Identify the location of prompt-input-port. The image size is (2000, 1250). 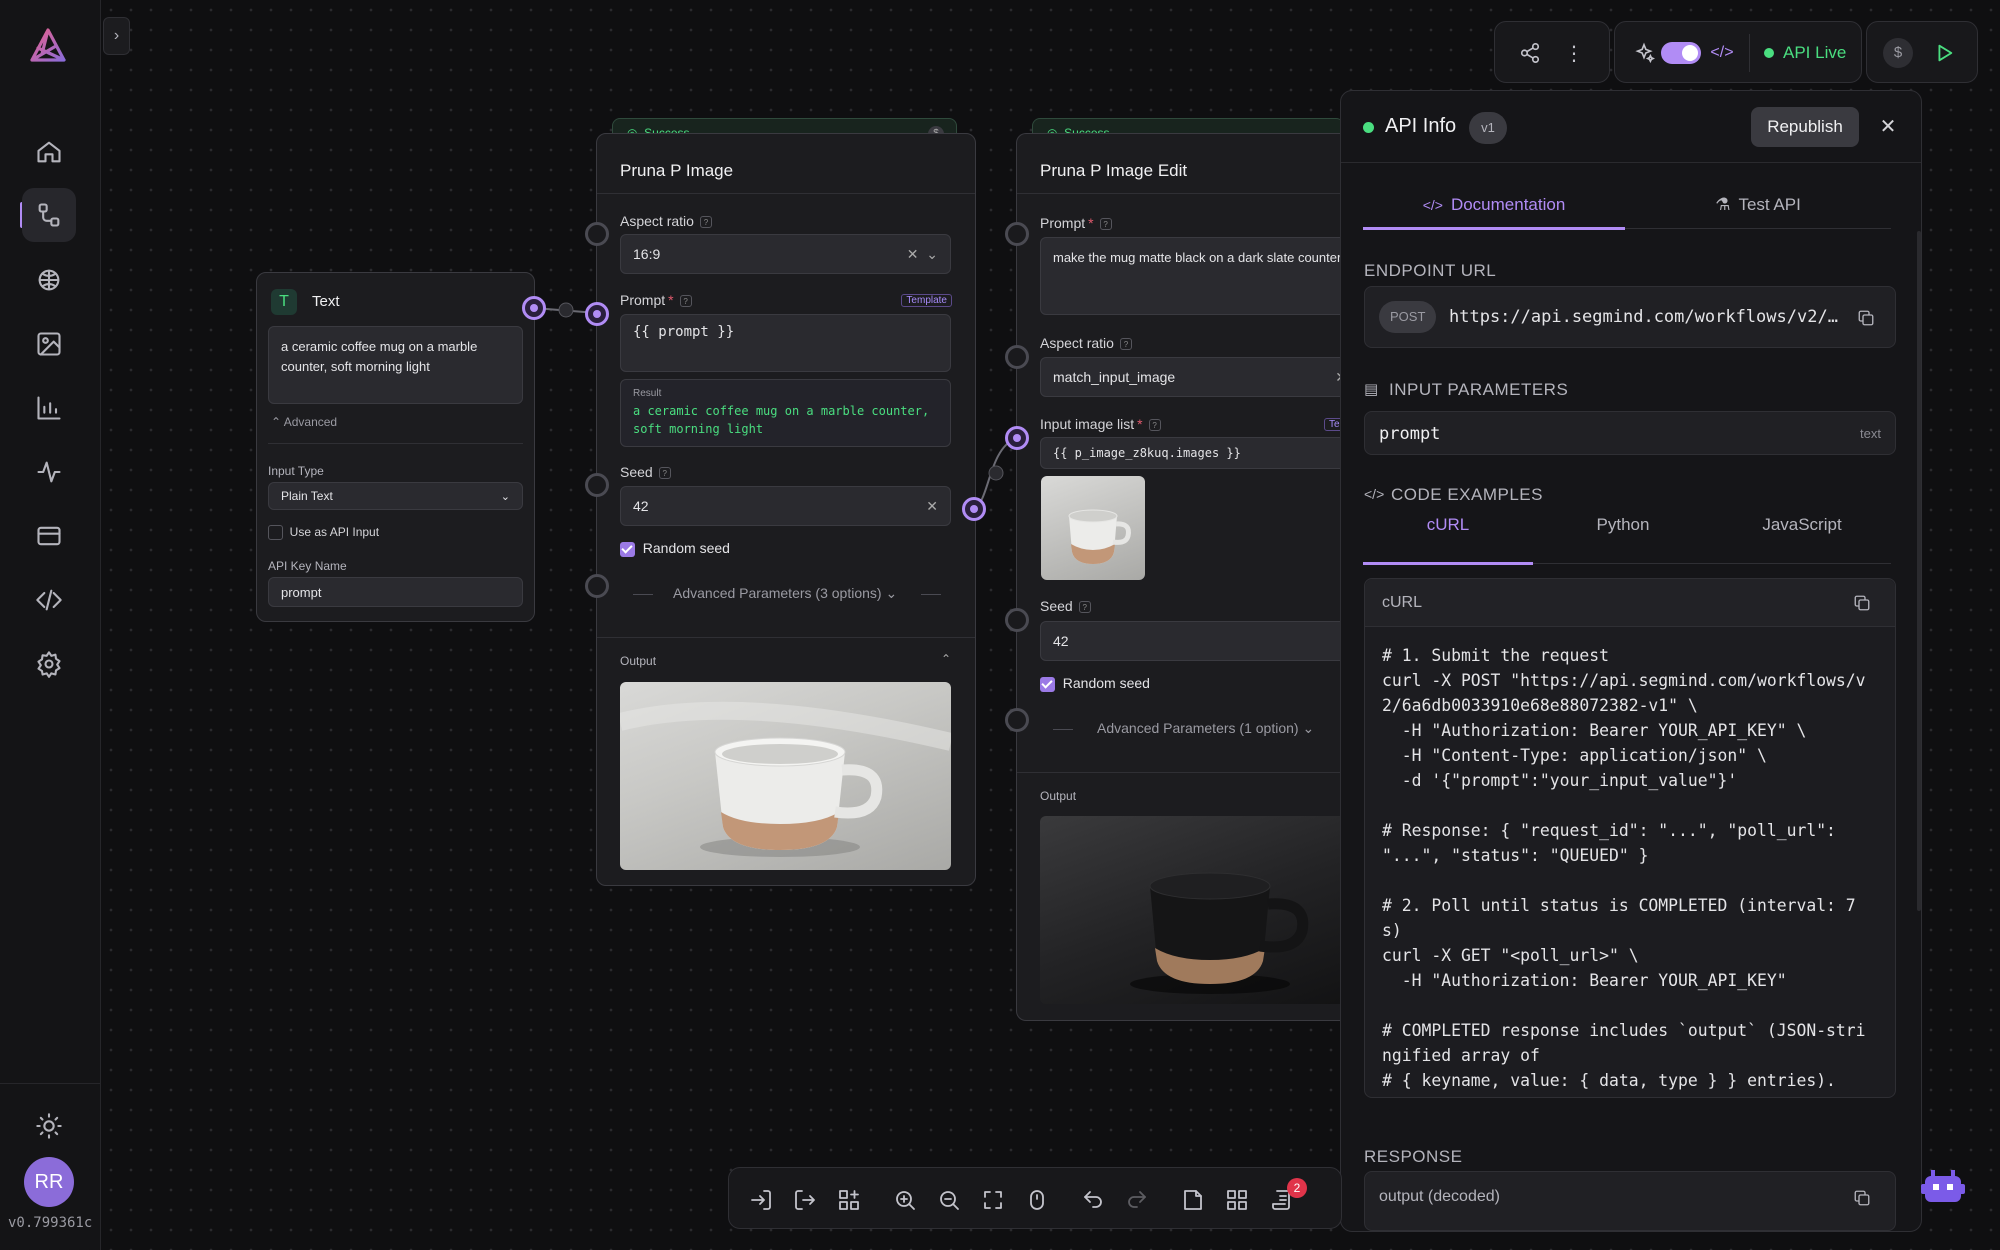
(597, 314).